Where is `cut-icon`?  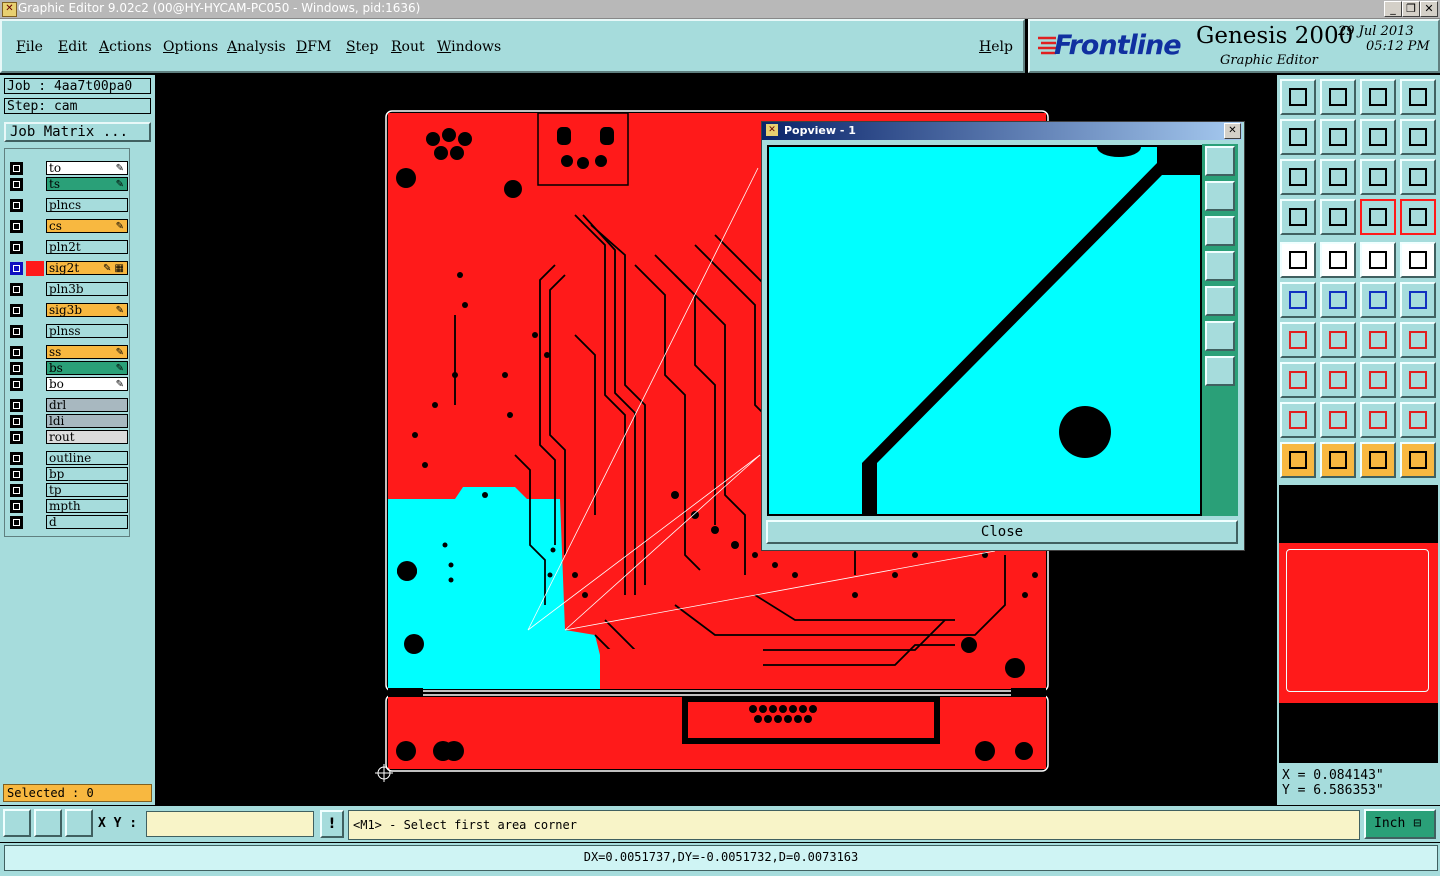
cut-icon is located at coordinates (1338, 380).